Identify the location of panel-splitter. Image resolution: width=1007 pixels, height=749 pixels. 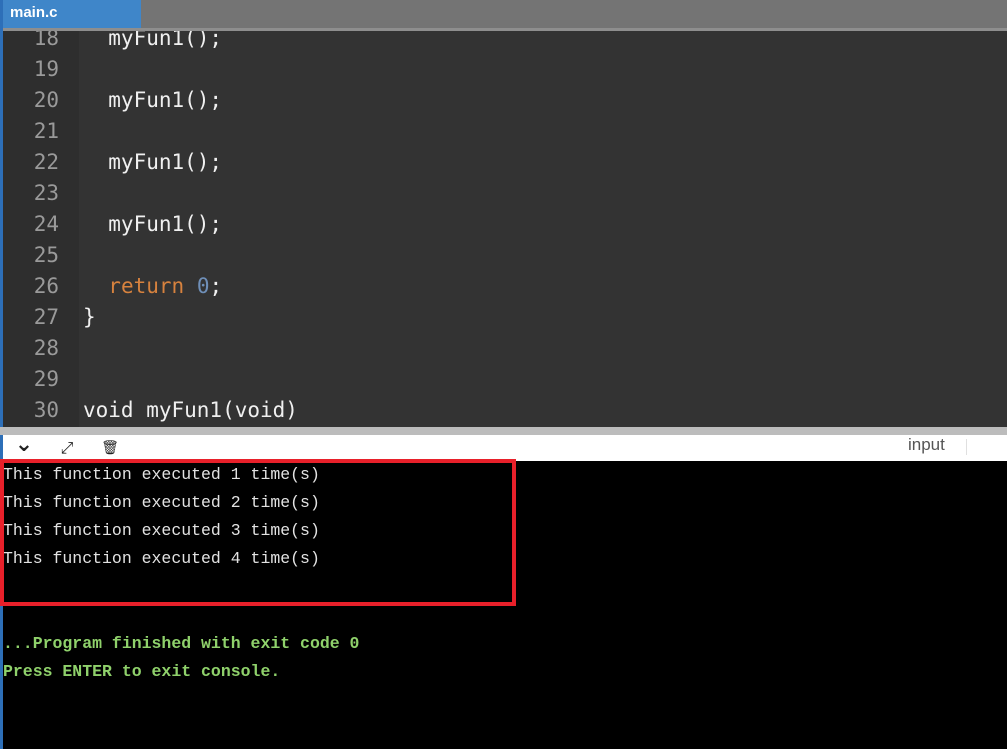
(503, 431).